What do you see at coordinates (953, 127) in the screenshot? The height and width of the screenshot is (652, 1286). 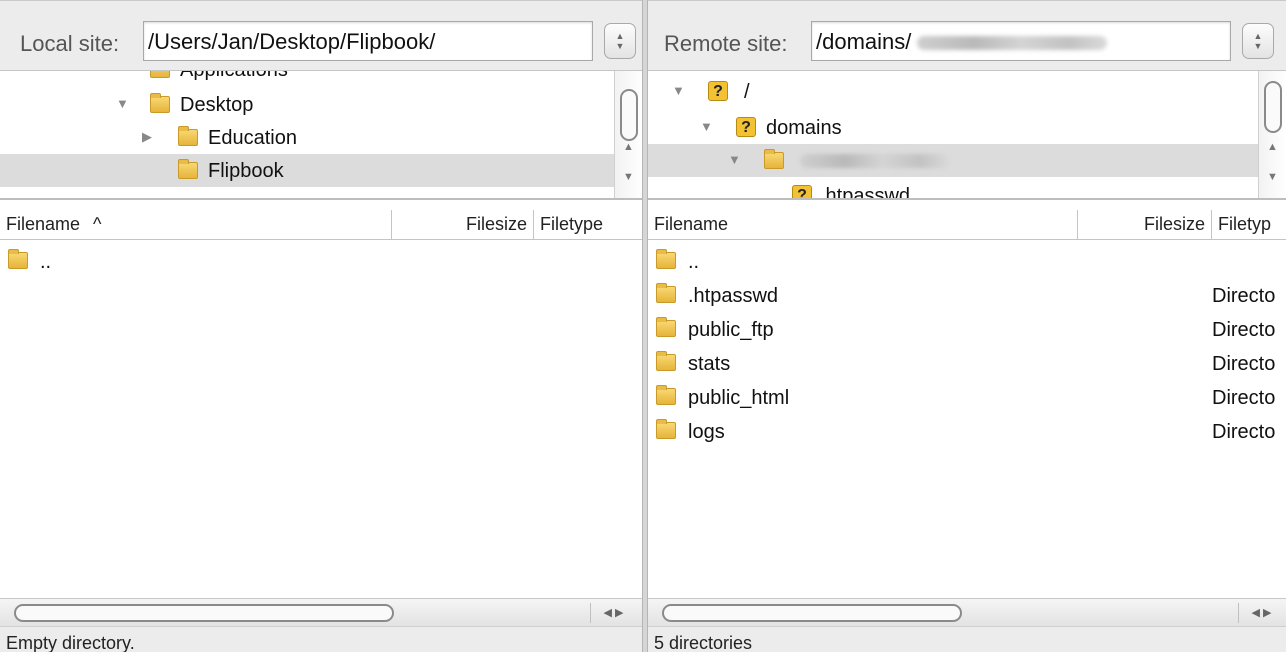 I see `tree-item-domains: ▼ ? domains` at bounding box center [953, 127].